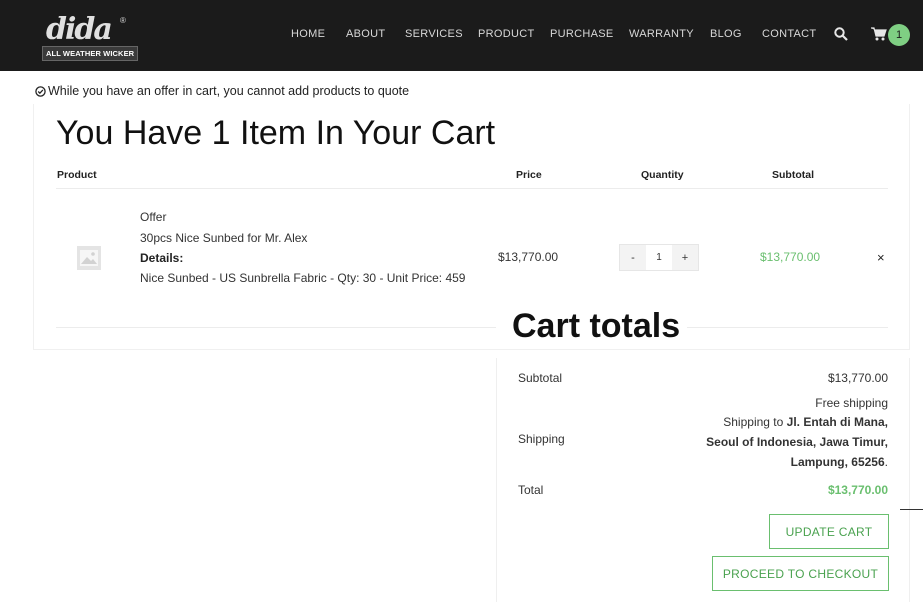 The image size is (923, 602). I want to click on item-name: 30pcs Nice Sunbed for Mr. Alex, so click(223, 238).